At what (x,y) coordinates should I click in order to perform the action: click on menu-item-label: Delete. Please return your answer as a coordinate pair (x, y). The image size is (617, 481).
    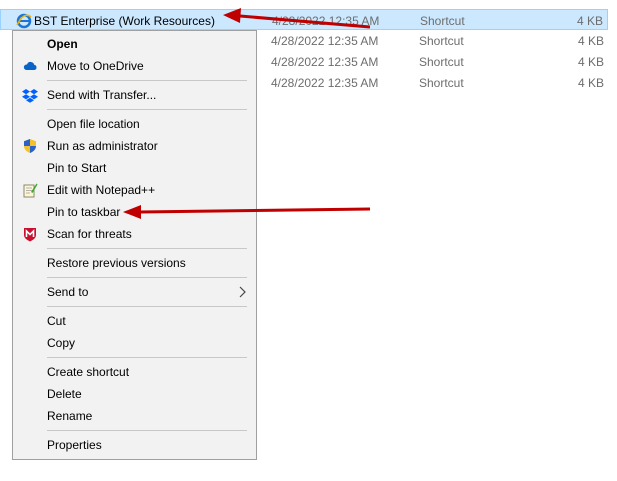
    Looking at the image, I should click on (64, 394).